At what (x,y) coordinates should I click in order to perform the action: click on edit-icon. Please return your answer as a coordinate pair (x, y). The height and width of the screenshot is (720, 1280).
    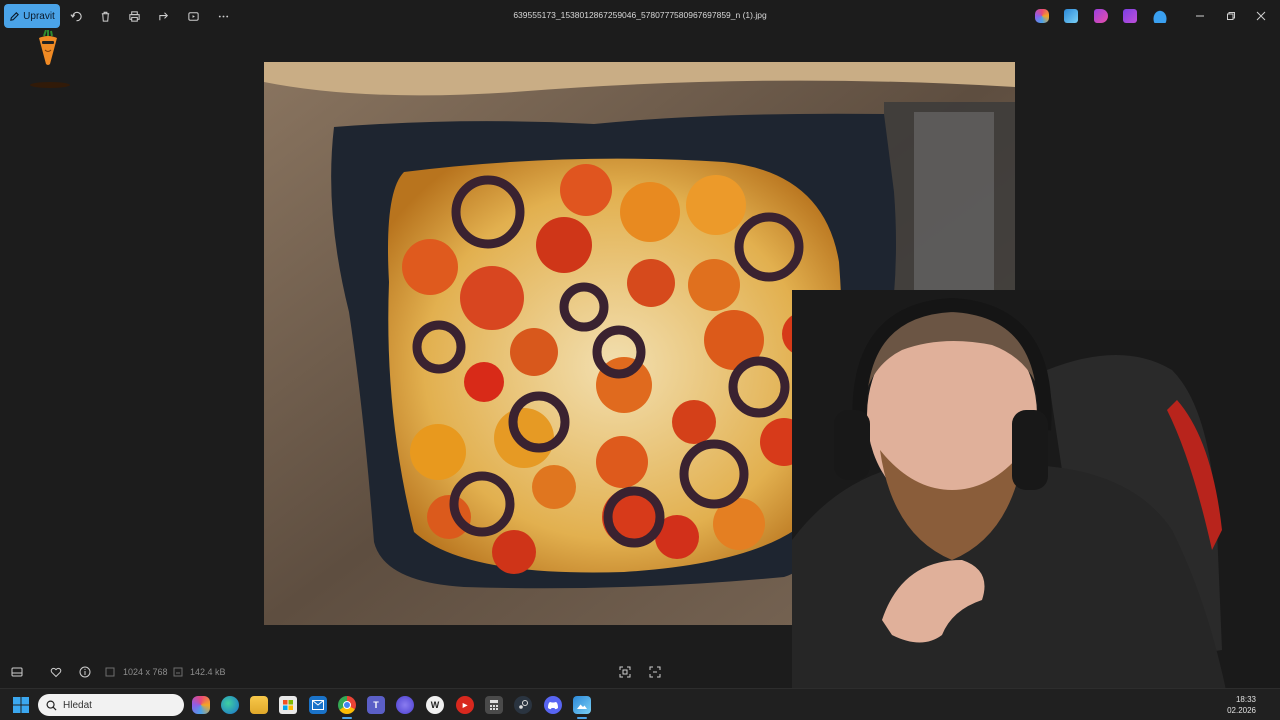
    Looking at the image, I should click on (15, 16).